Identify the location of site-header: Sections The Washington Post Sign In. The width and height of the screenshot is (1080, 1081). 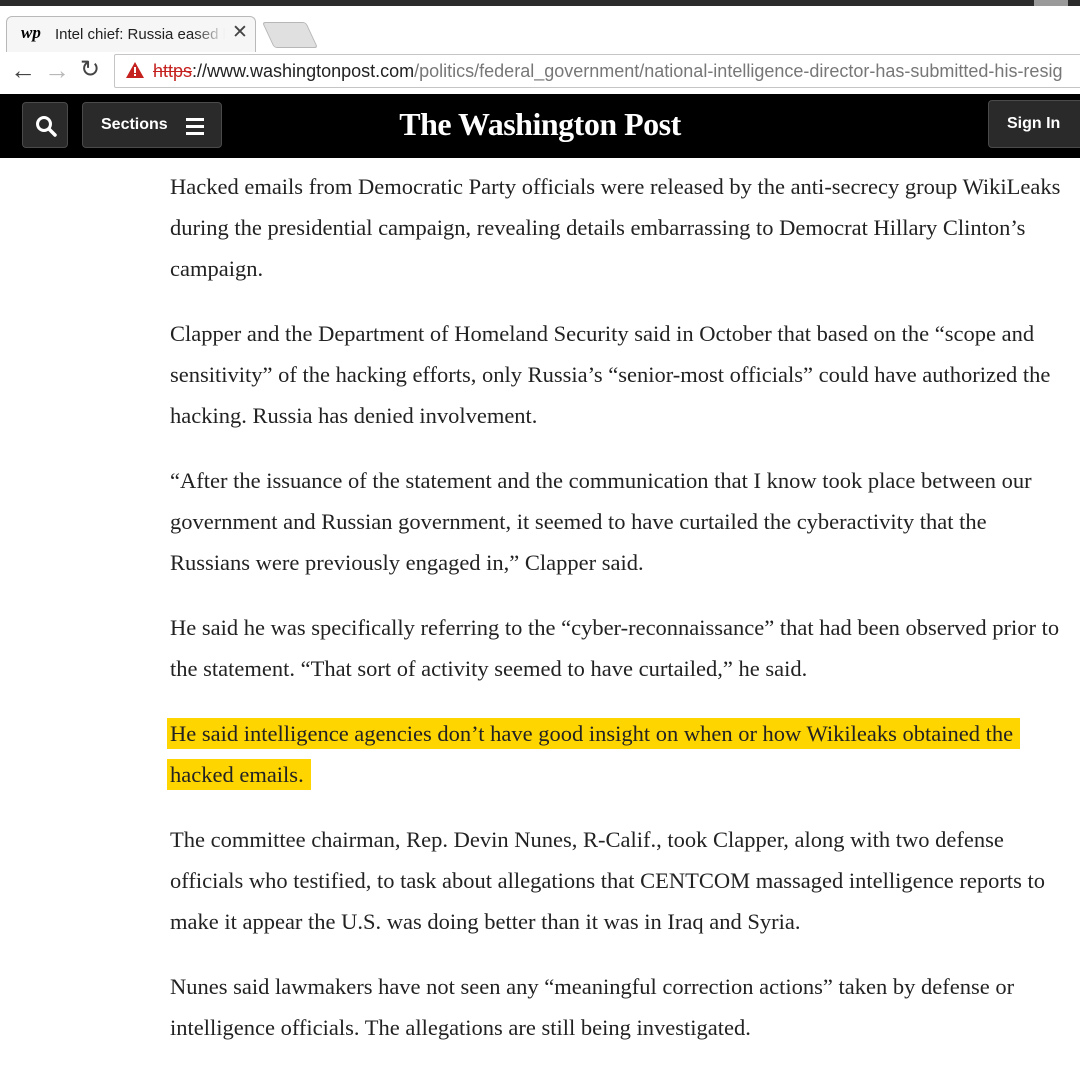
(540, 126).